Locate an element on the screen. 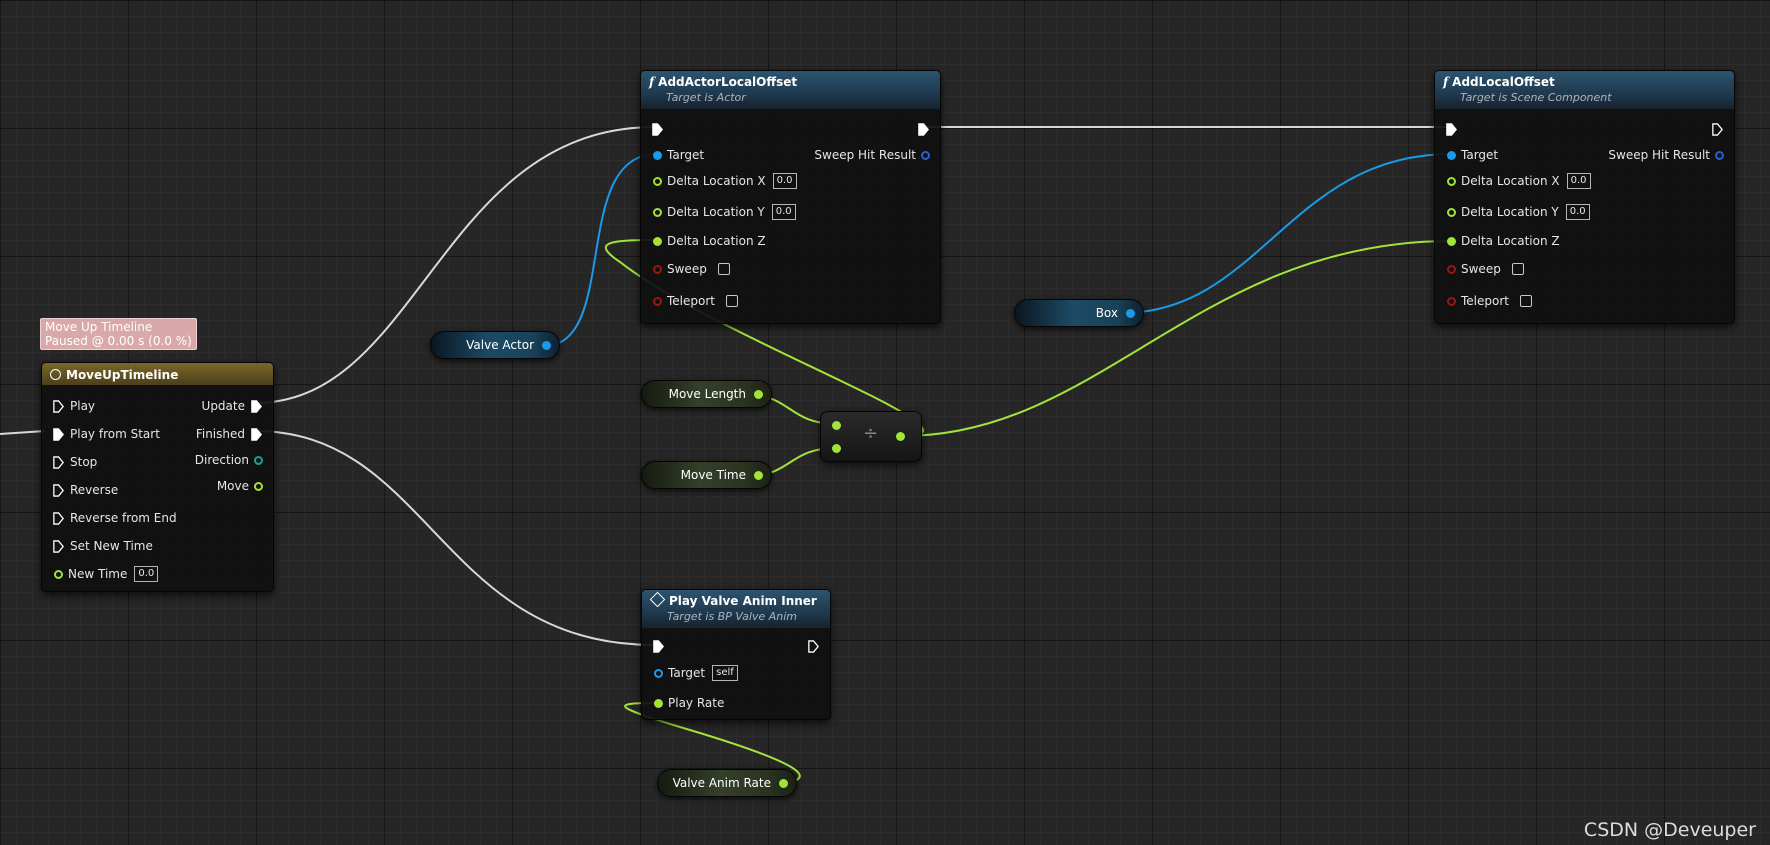 Image resolution: width=1770 pixels, height=845 pixels. pin-reverse-from-end: Reverse from End is located at coordinates (117, 518).